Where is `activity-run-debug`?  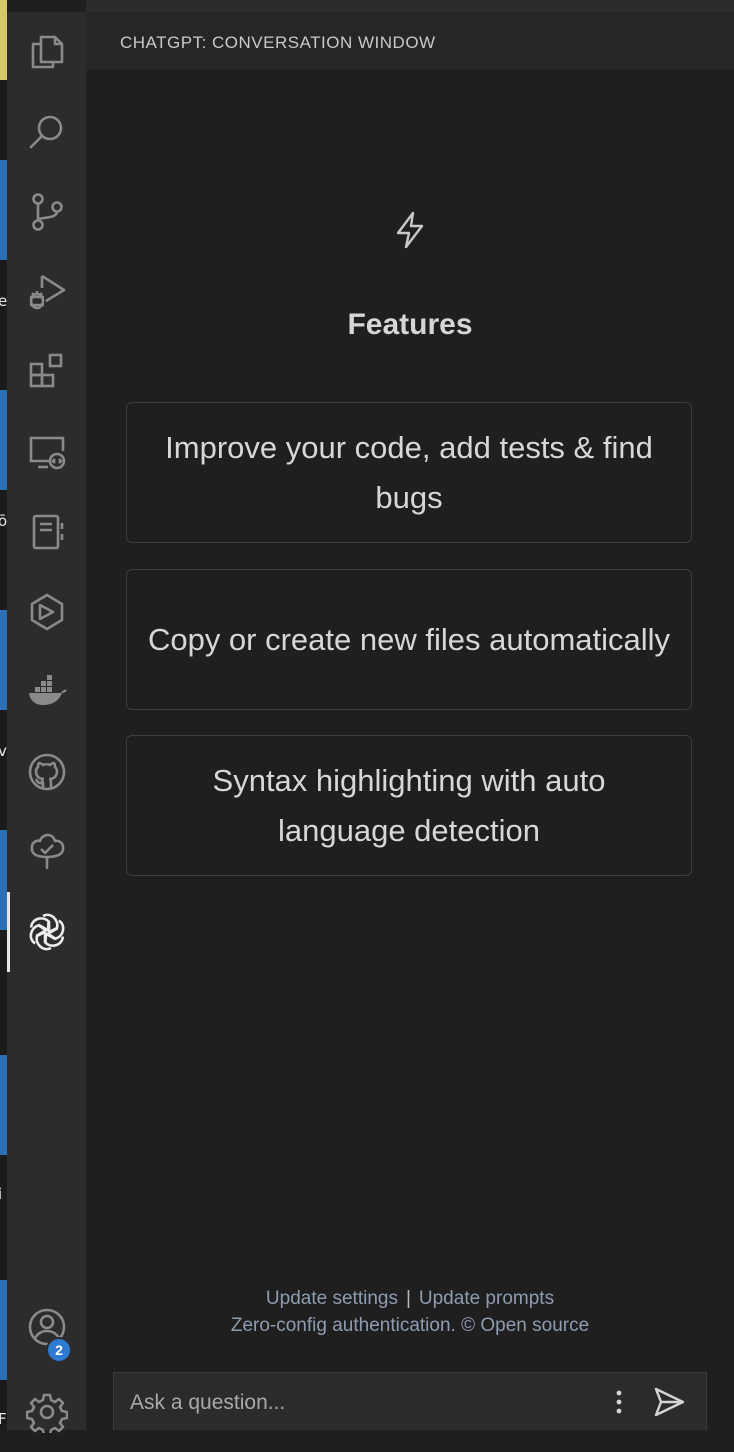 activity-run-debug is located at coordinates (46, 292).